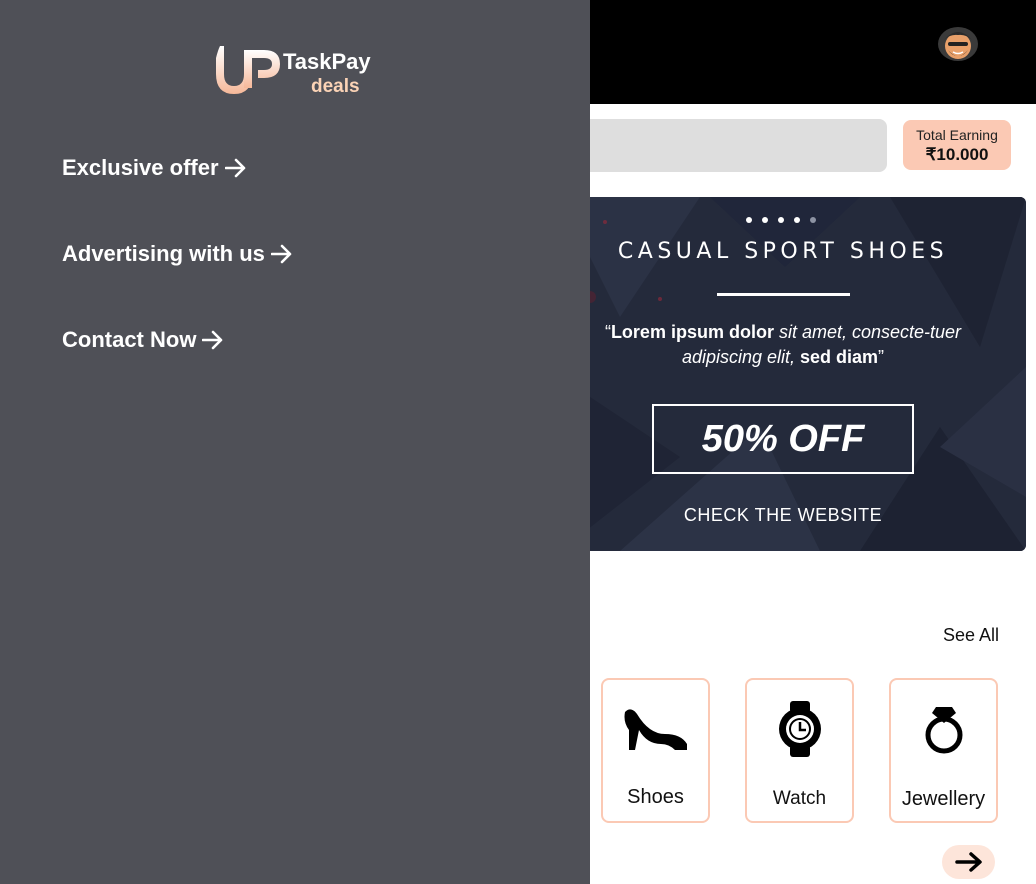 This screenshot has width=1036, height=884. Describe the element at coordinates (971, 635) in the screenshot. I see `see-all-link: See All` at that location.